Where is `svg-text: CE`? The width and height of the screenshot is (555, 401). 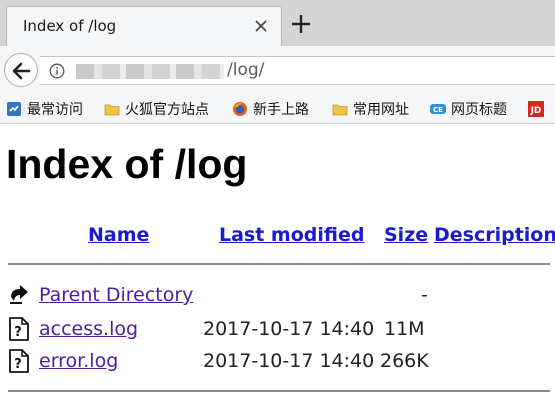 svg-text: CE is located at coordinates (438, 110).